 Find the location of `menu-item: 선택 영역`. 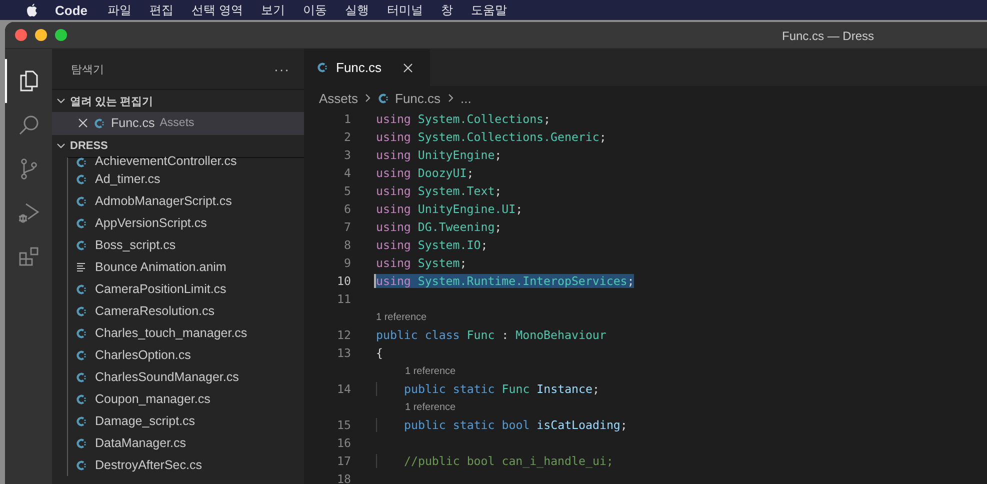

menu-item: 선택 영역 is located at coordinates (217, 10).